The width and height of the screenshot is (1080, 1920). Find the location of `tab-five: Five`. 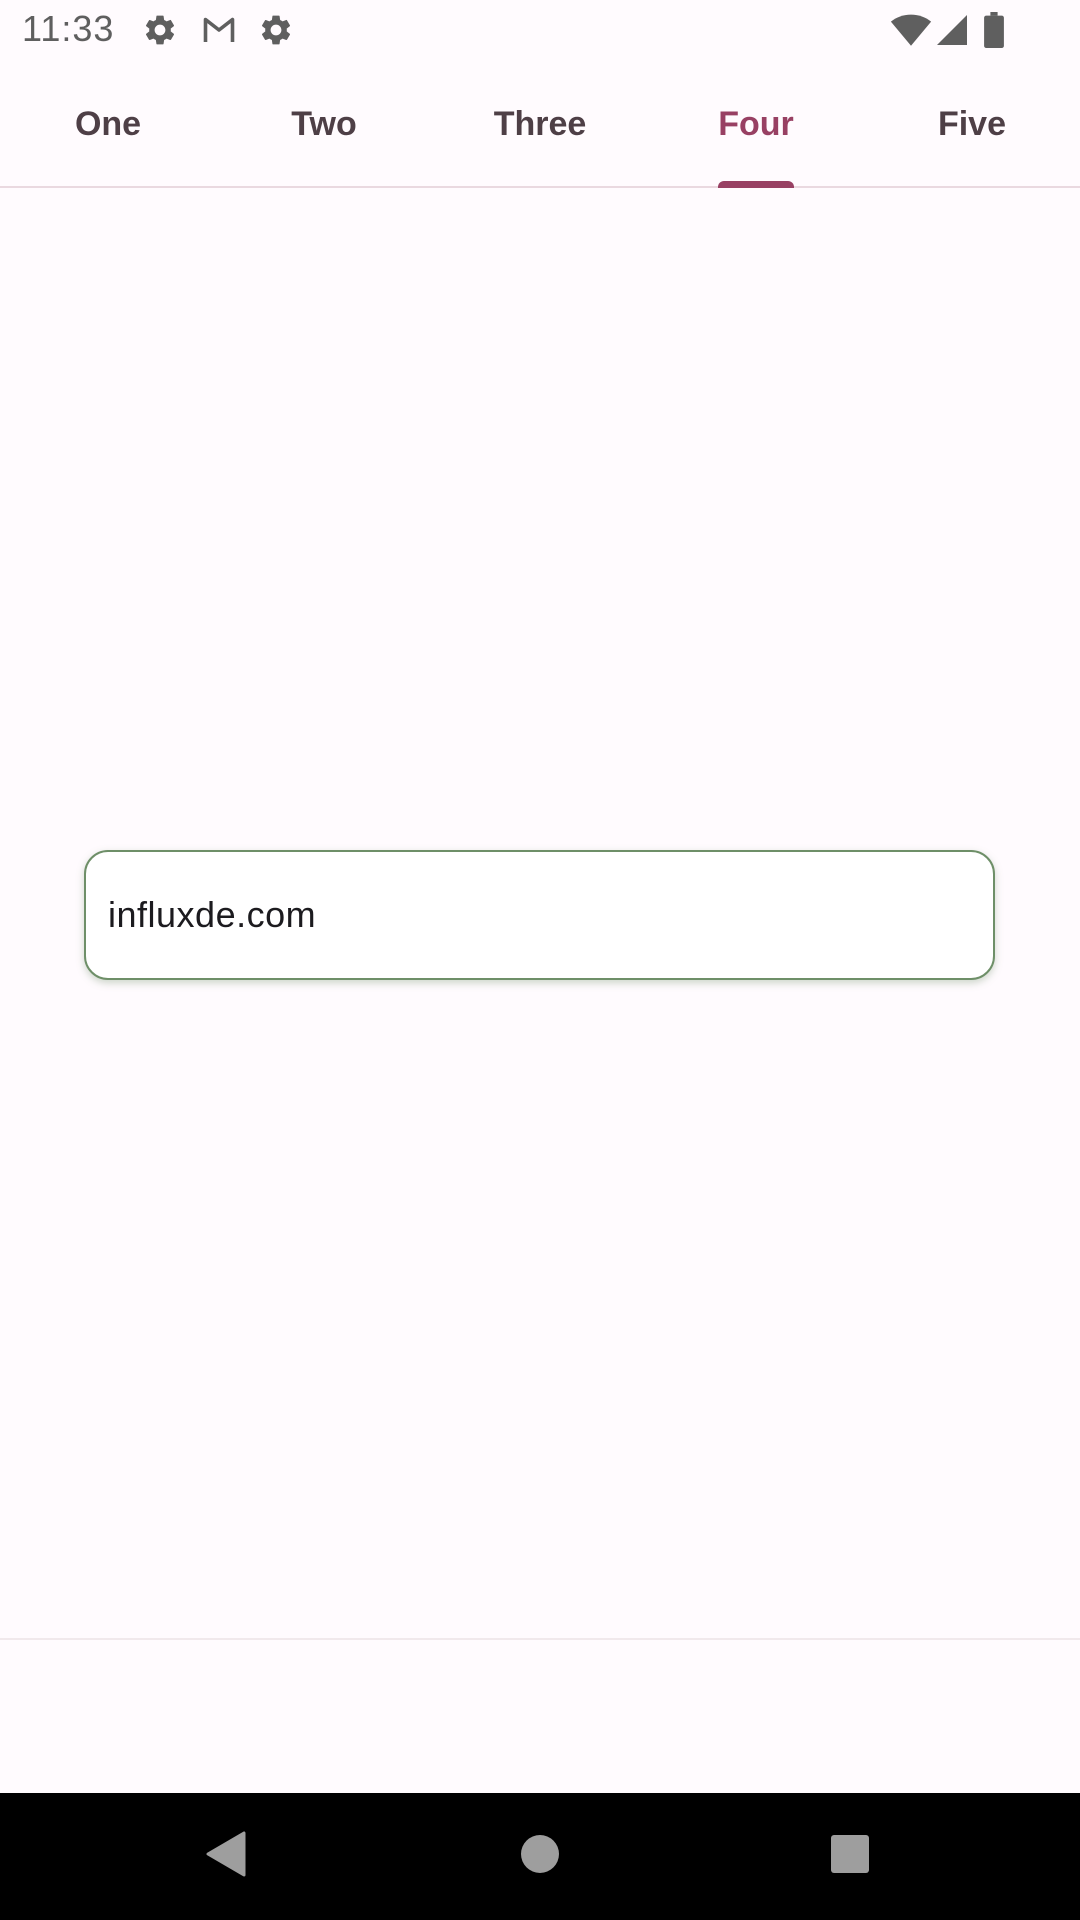

tab-five: Five is located at coordinates (972, 124).